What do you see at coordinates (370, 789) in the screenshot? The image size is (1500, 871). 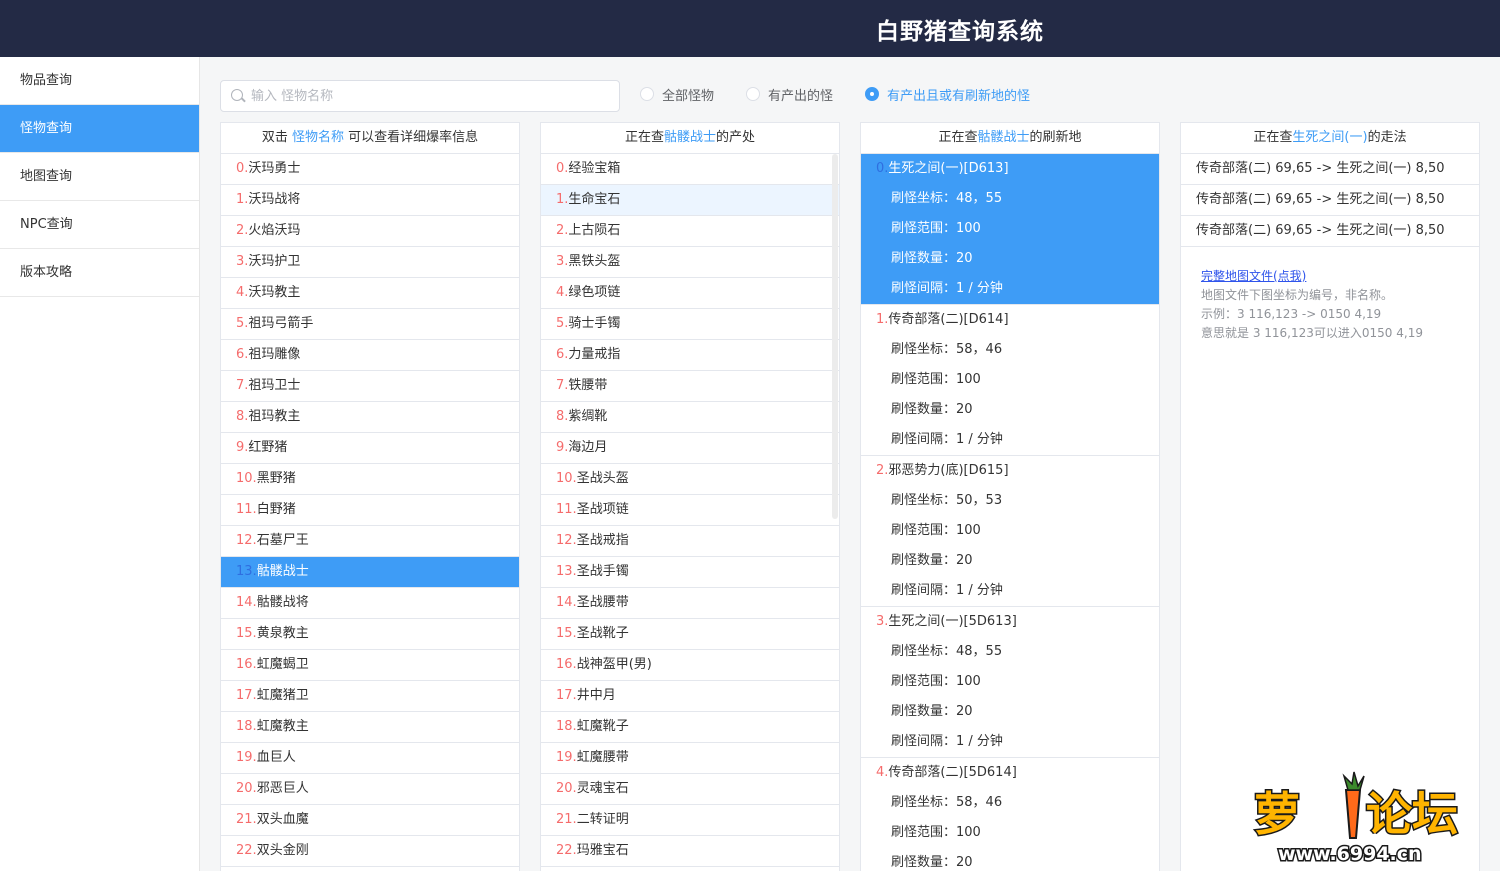 I see `monster-row: 20.邪恶巨人` at bounding box center [370, 789].